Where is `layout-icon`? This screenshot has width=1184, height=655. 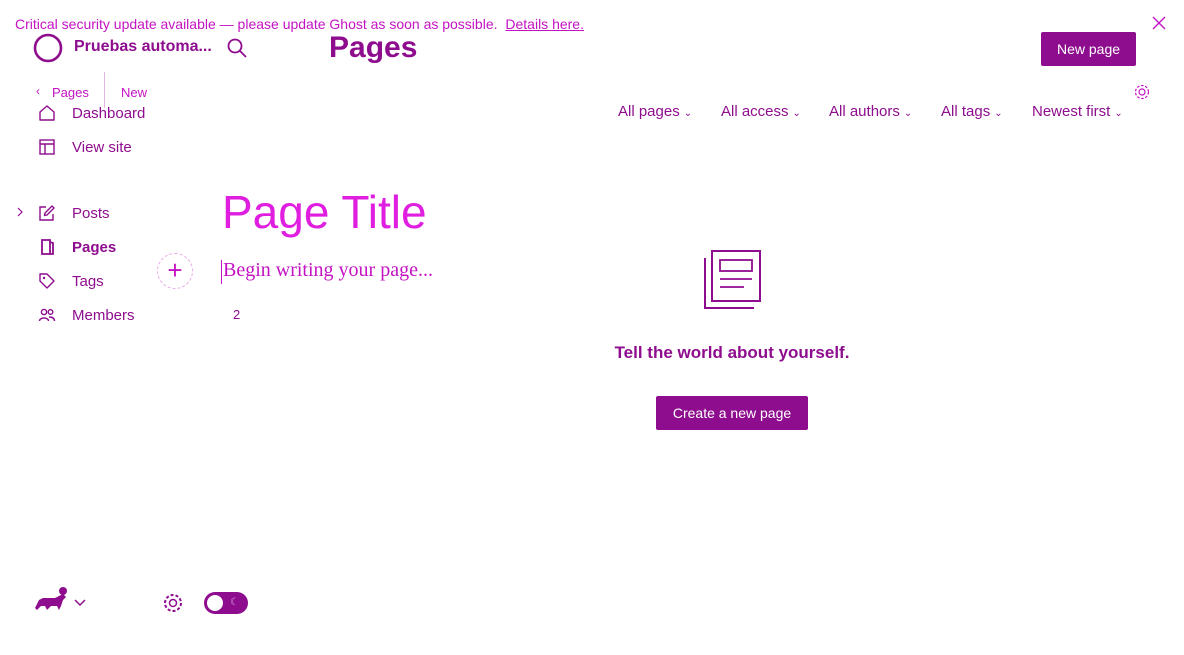
layout-icon is located at coordinates (47, 147).